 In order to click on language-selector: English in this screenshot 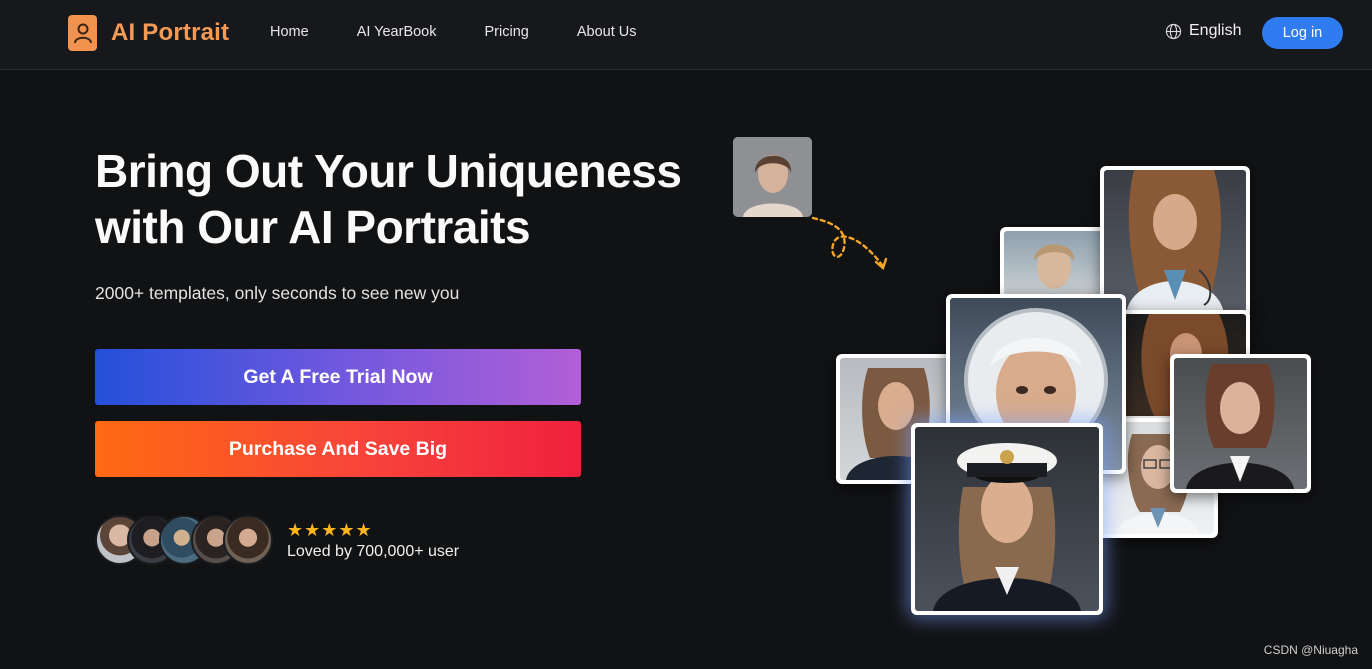, I will do `click(1203, 31)`.